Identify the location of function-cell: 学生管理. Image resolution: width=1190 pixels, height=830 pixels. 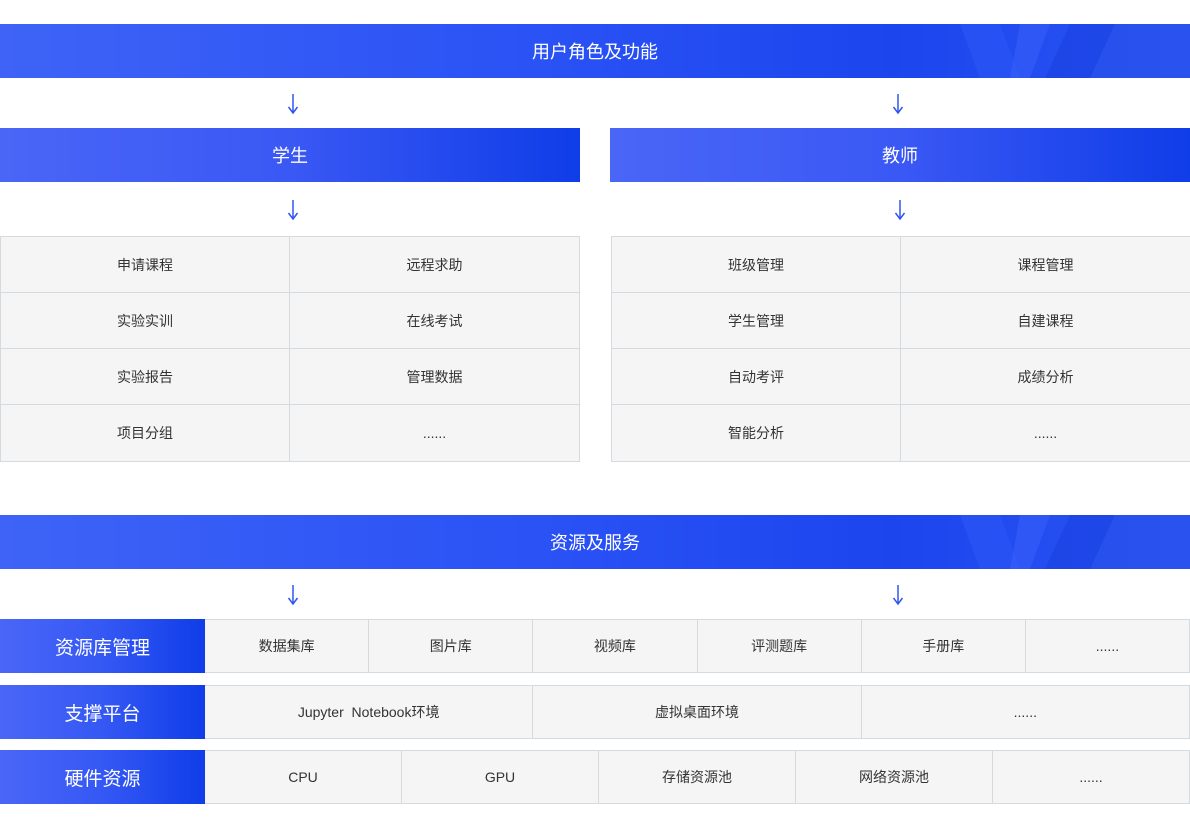
(756, 321).